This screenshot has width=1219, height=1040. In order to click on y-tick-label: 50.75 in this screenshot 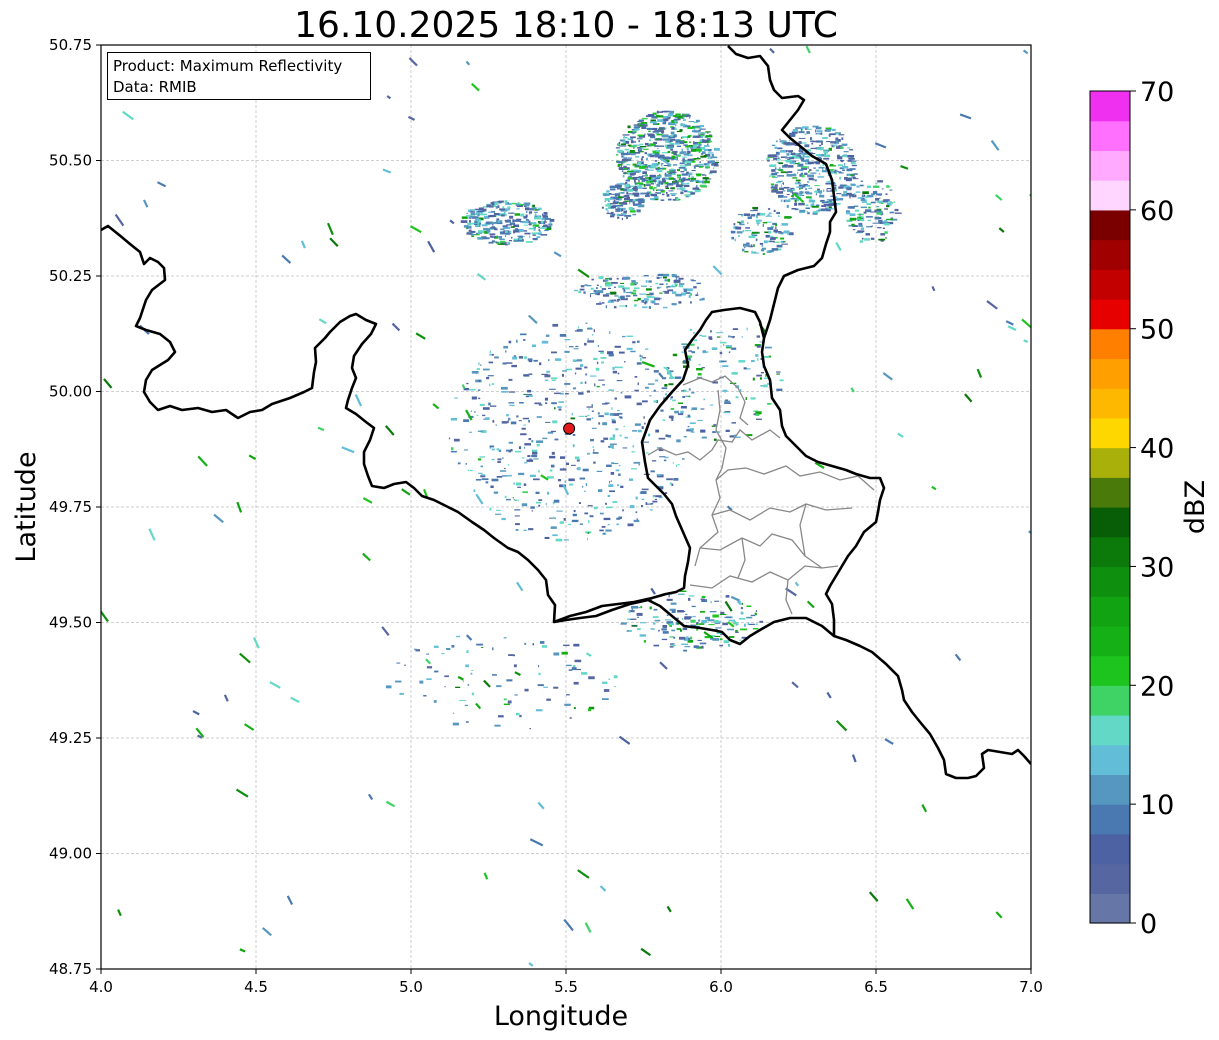, I will do `click(70, 45)`.